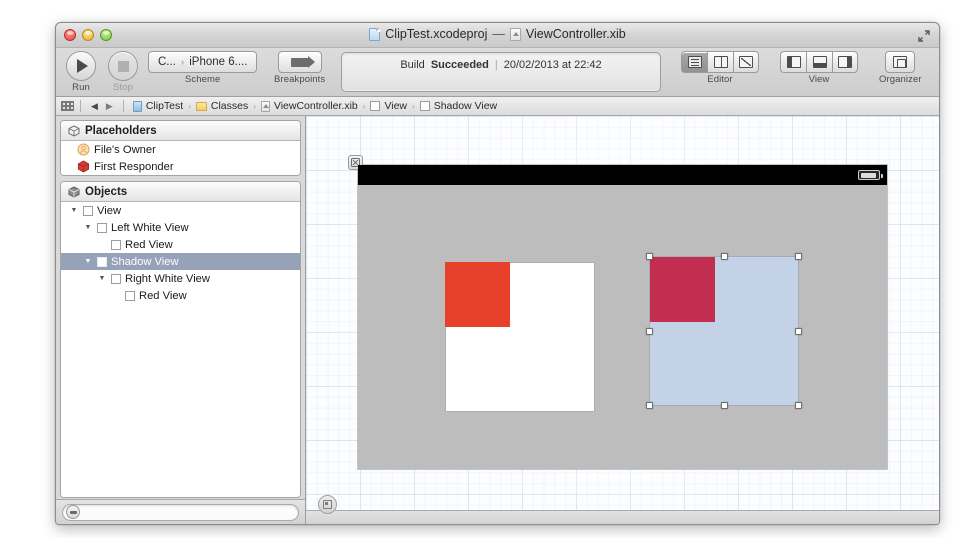 The image size is (957, 538). What do you see at coordinates (724, 331) in the screenshot?
I see `shadow-view-selected` at bounding box center [724, 331].